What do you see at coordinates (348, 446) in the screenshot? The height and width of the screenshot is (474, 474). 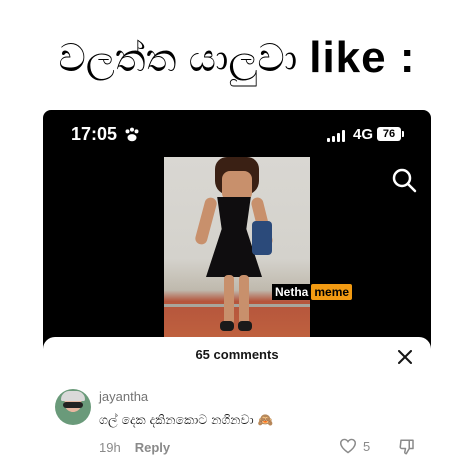 I see `heart-icon` at bounding box center [348, 446].